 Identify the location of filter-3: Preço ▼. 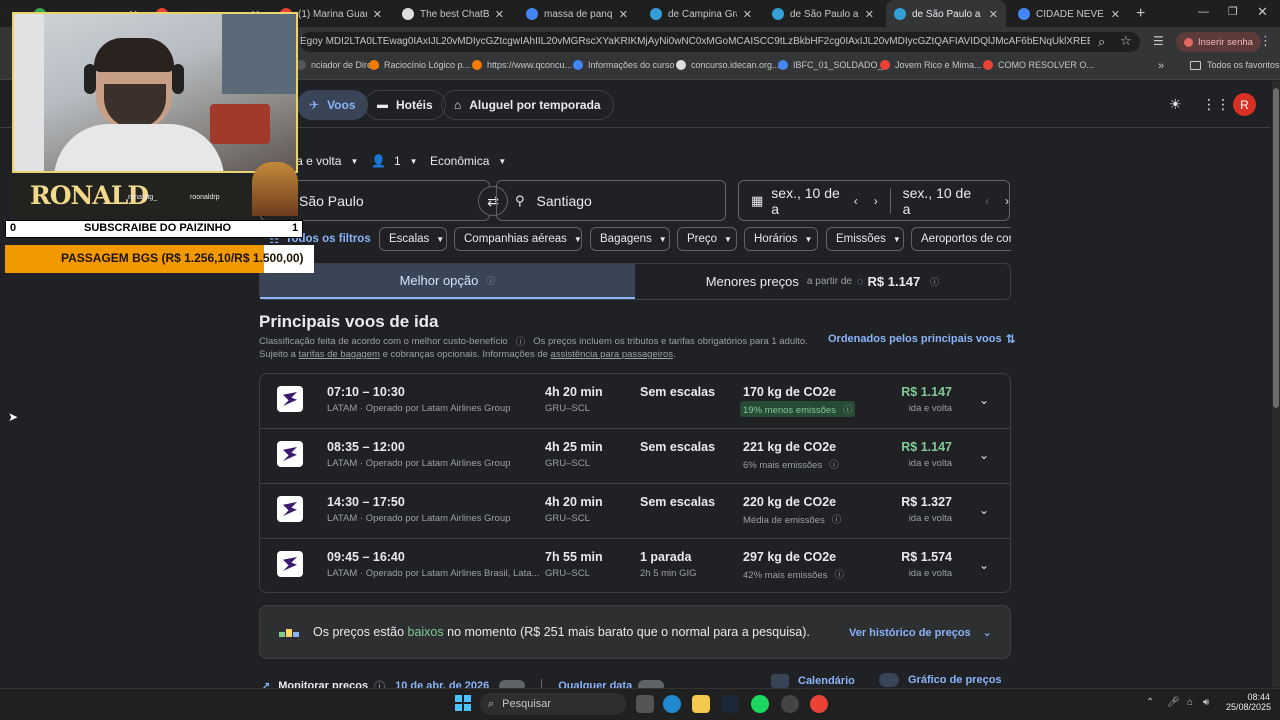
(707, 239).